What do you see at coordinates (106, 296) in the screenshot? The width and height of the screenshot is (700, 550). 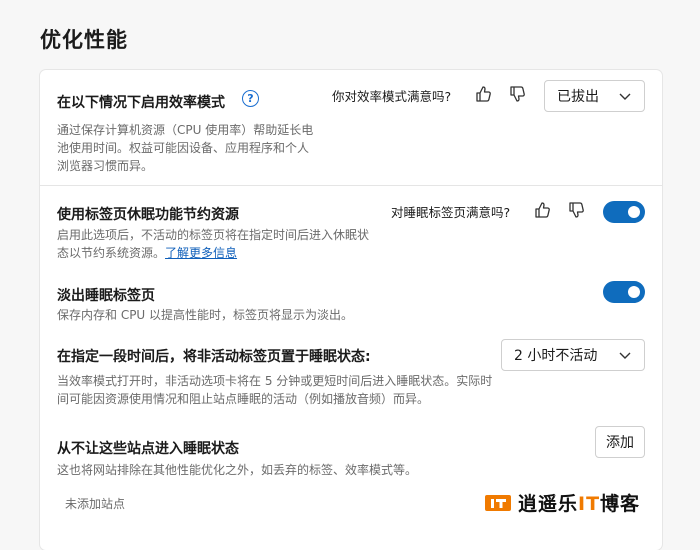 I see `fade-tabs-heading: 淡出睡眠标签页` at bounding box center [106, 296].